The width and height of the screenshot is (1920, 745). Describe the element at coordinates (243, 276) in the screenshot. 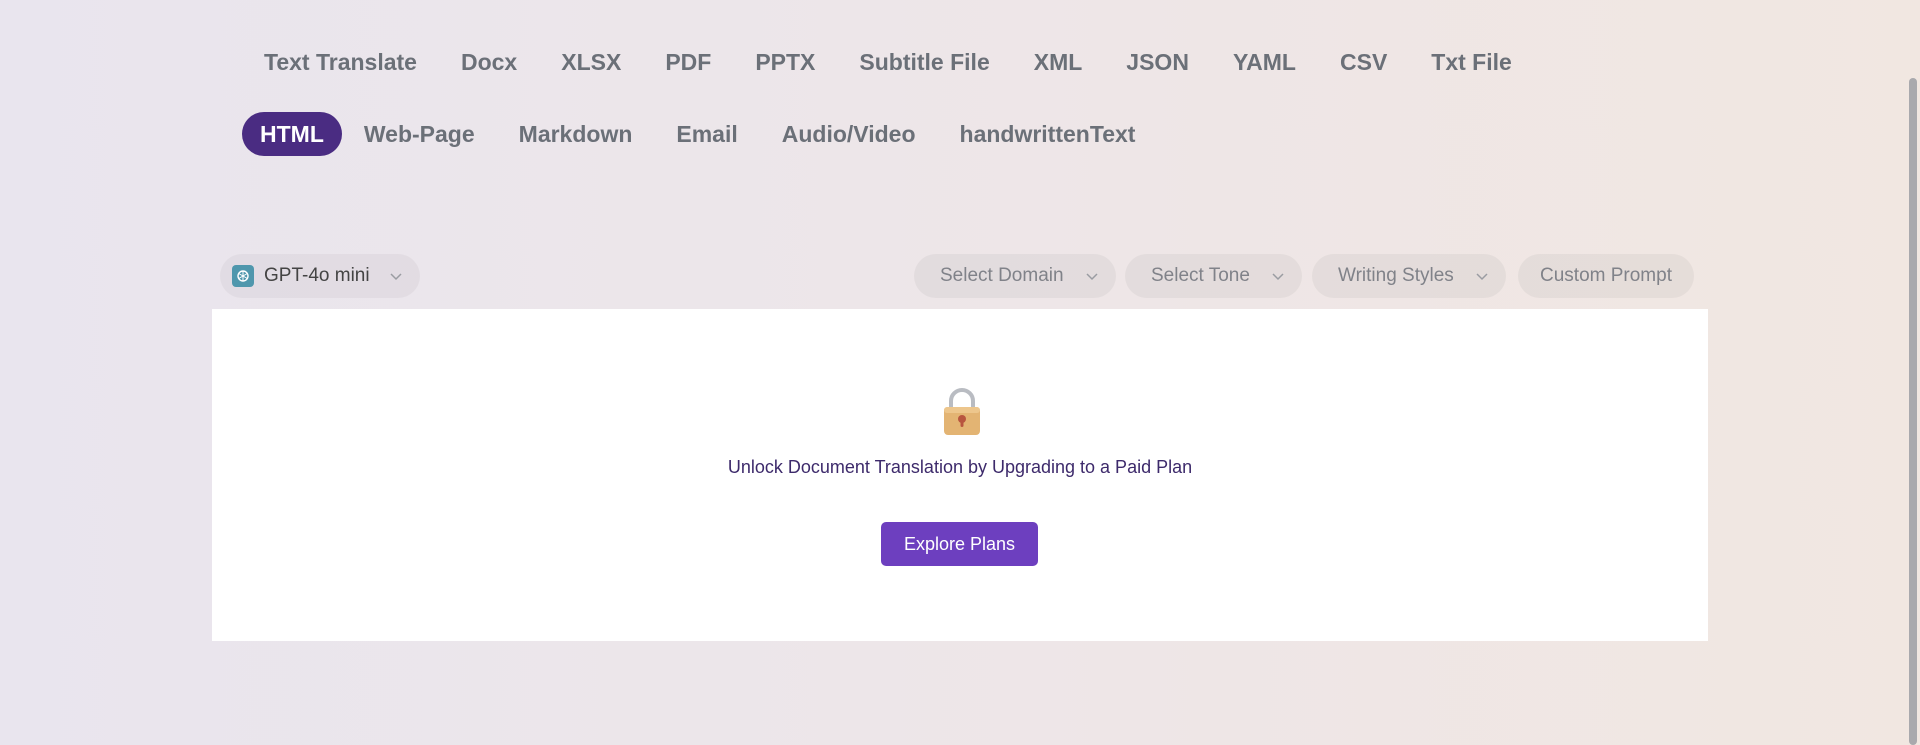

I see `openai-icon` at that location.